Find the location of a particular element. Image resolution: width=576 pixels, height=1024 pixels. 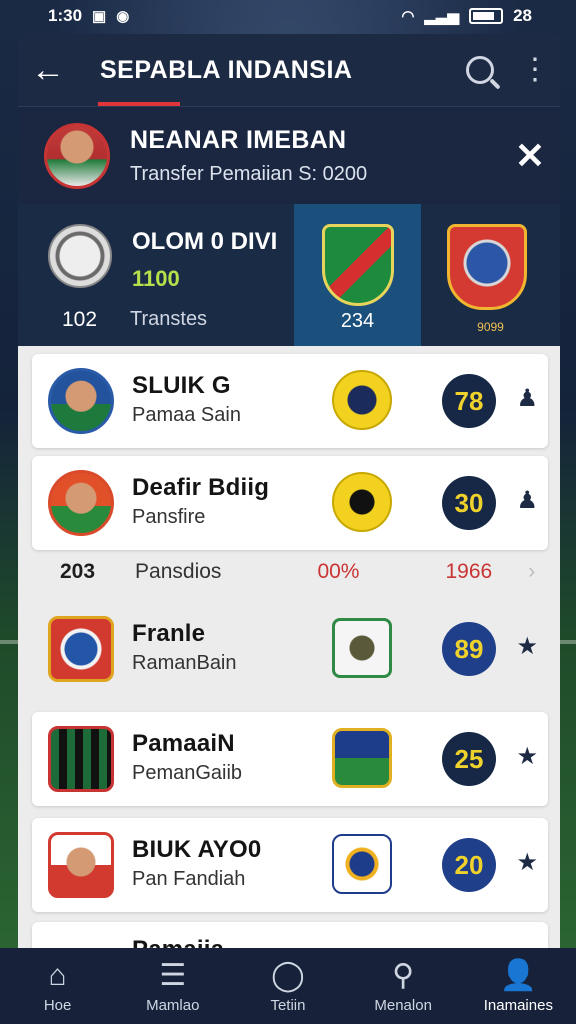

arrow-left-icon: ← is located at coordinates (48, 70).